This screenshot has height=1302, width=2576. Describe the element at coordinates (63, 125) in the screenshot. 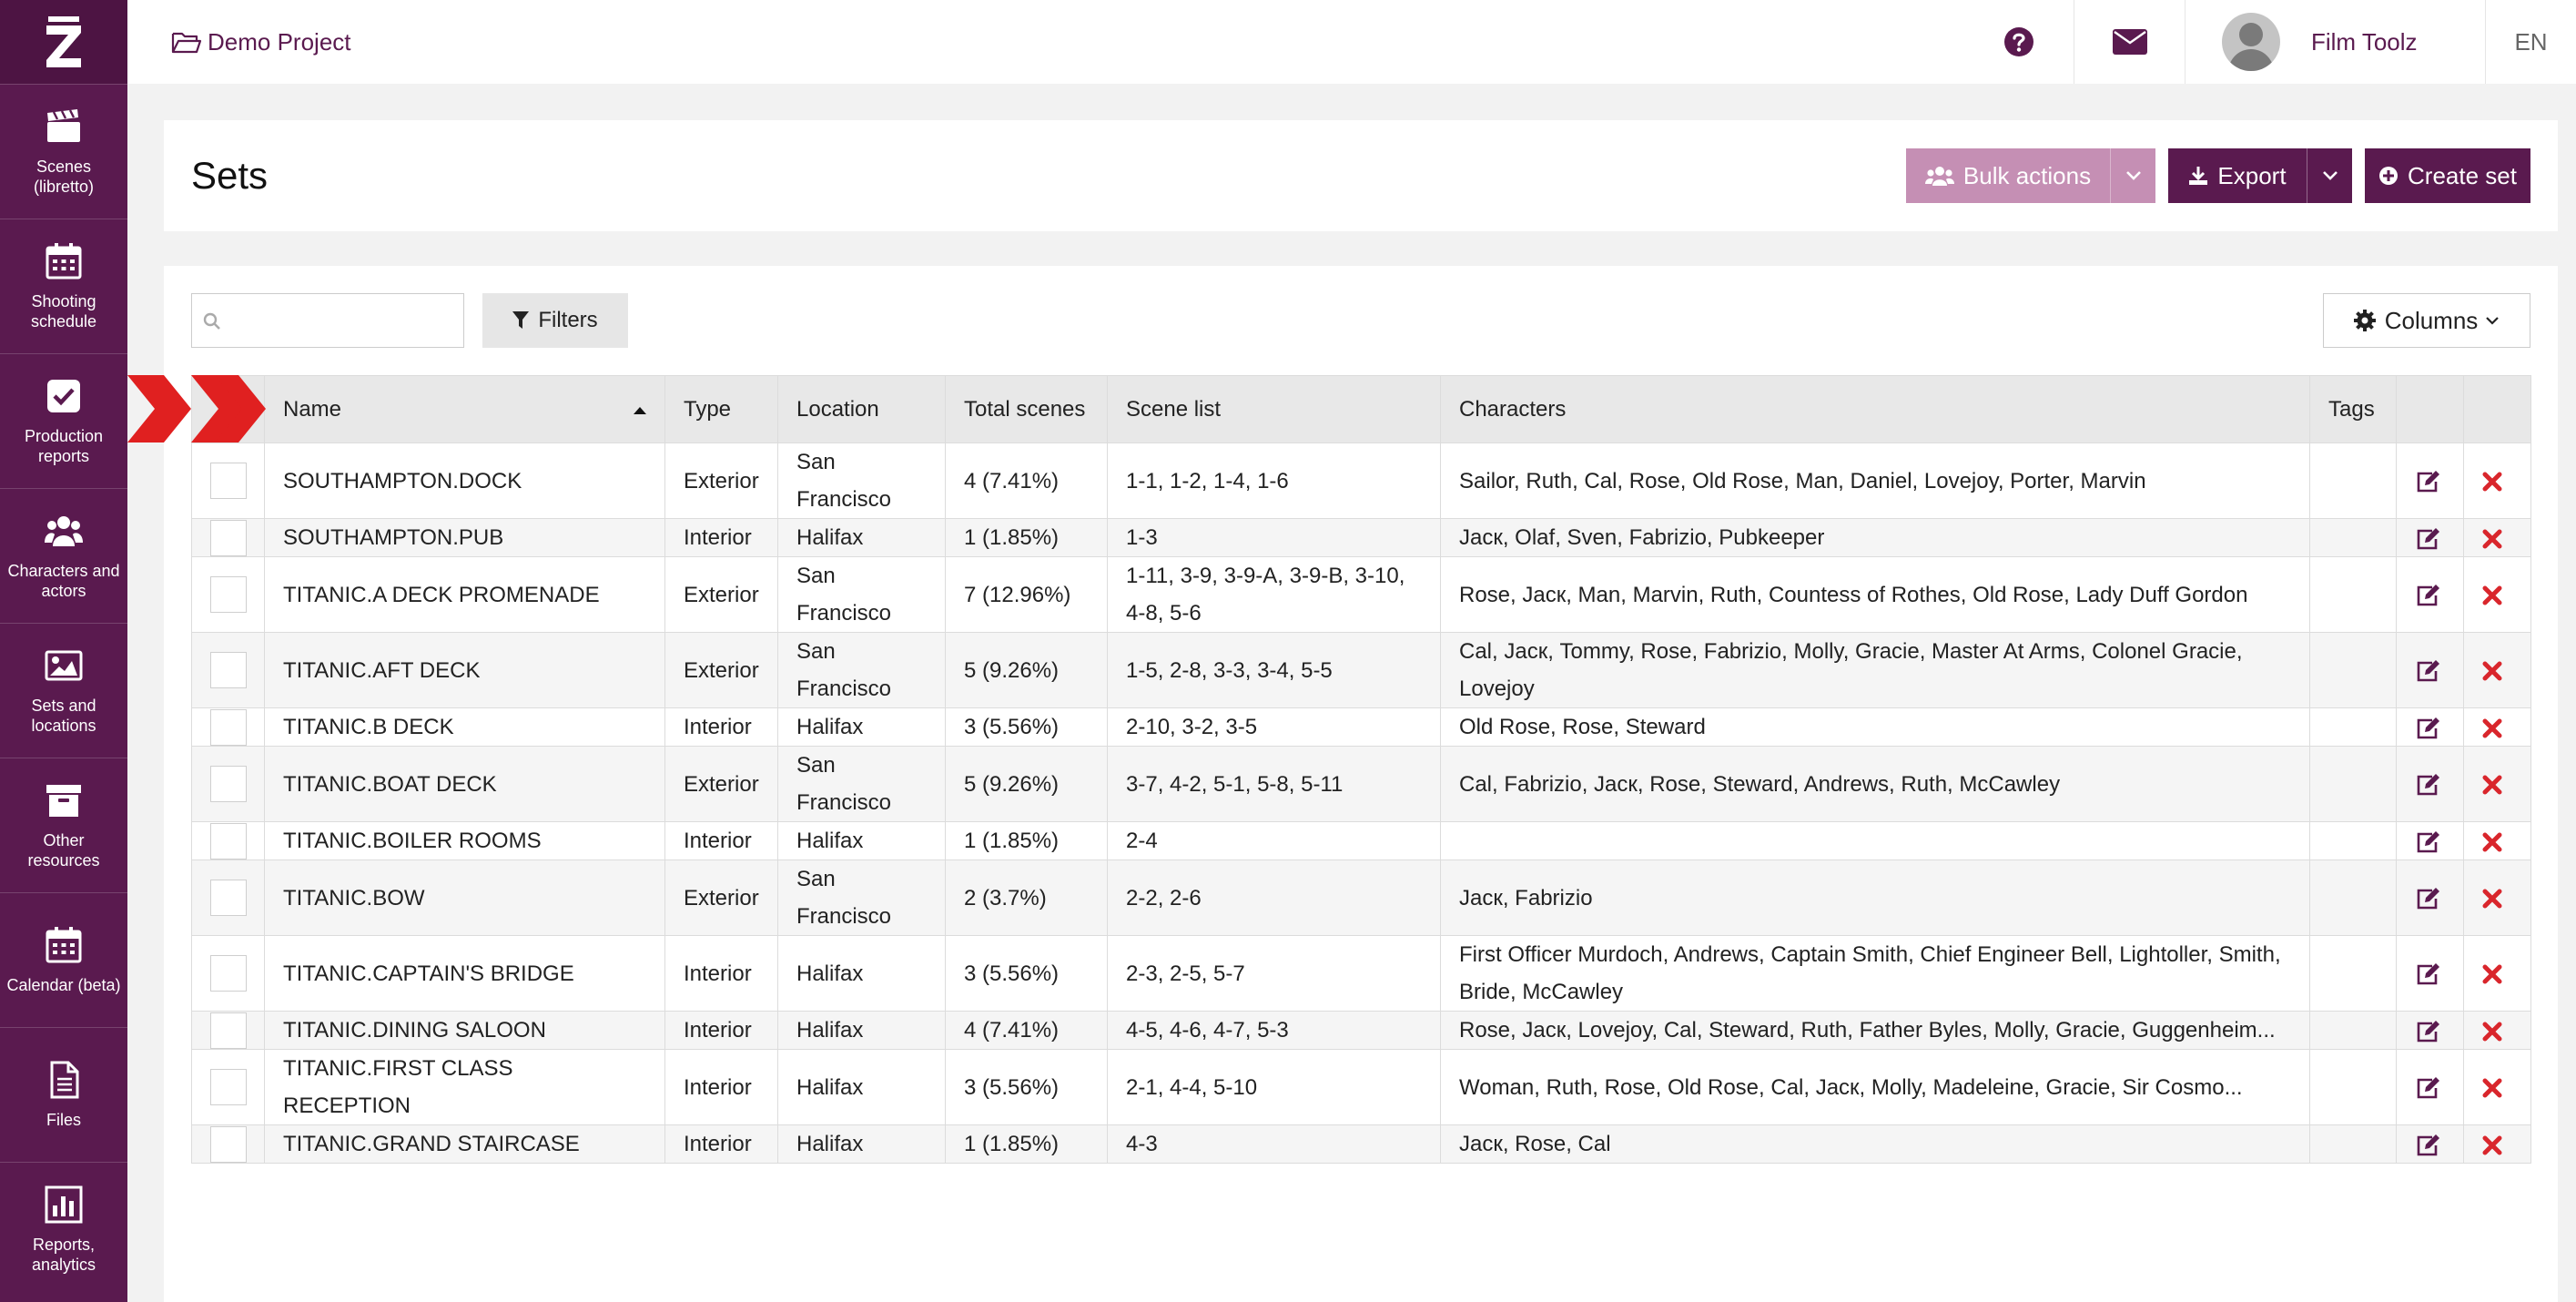

I see `clapperboard-icon` at that location.